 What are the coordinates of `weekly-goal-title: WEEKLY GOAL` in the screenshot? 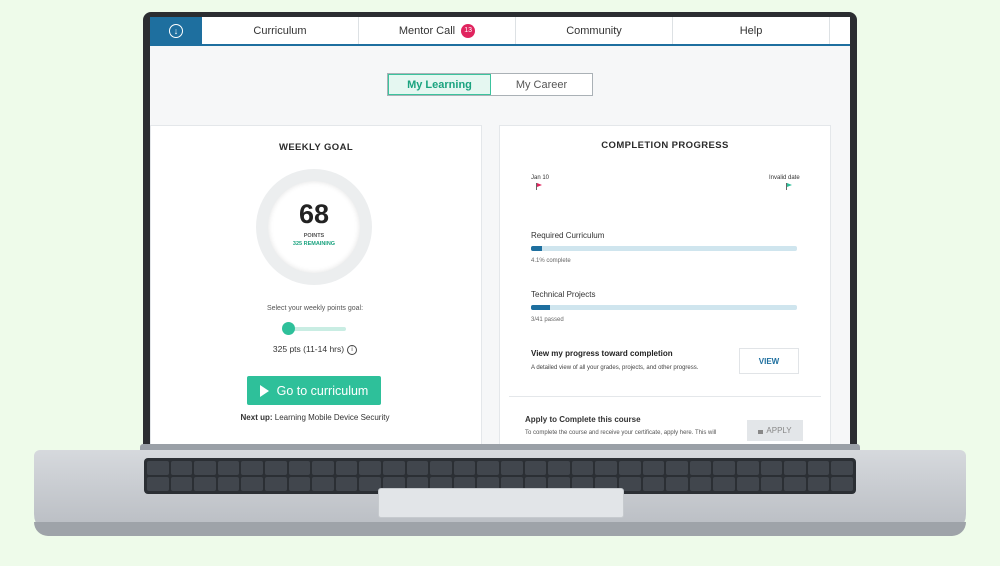 It's located at (316, 147).